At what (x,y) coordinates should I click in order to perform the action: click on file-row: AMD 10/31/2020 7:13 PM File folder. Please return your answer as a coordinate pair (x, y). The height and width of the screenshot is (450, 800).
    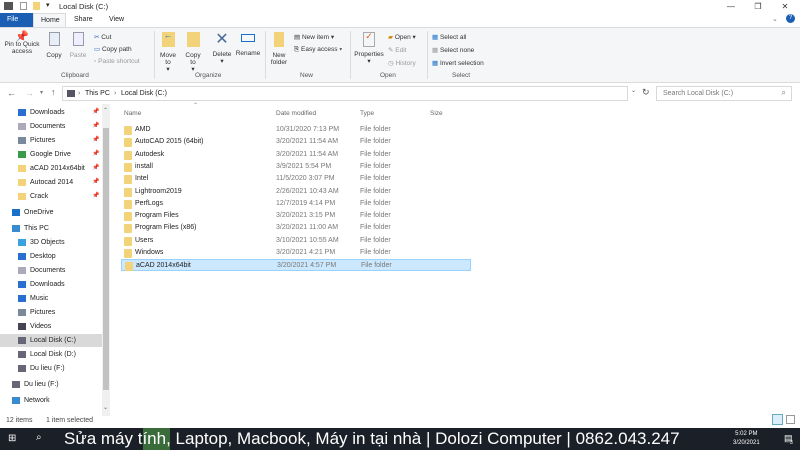
    Looking at the image, I should click on (296, 130).